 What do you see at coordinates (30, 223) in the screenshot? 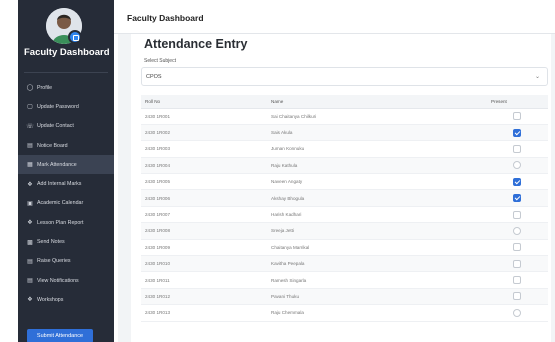
I see `report-icon: ❖` at bounding box center [30, 223].